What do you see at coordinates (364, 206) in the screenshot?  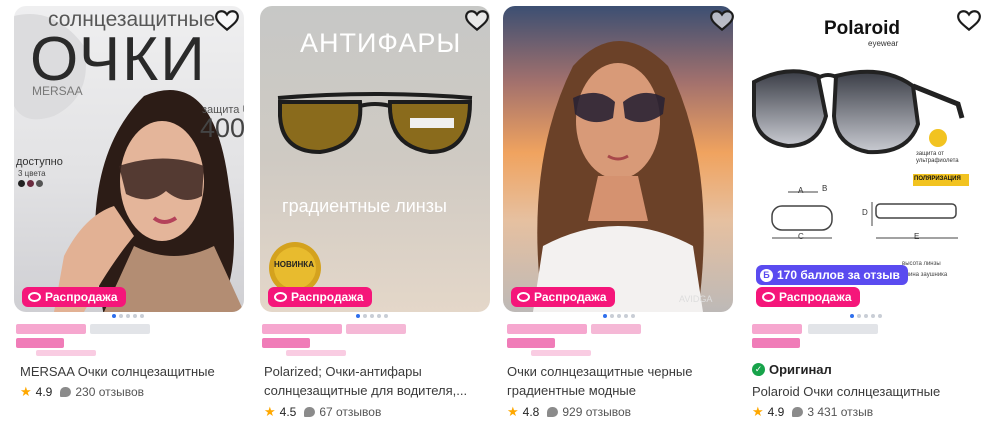 I see `photo-subline: градиентные линзы` at bounding box center [364, 206].